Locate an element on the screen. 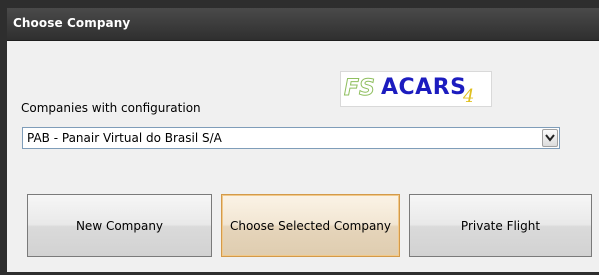 This screenshot has height=275, width=599. logo-fs-text: FS is located at coordinates (360, 89).